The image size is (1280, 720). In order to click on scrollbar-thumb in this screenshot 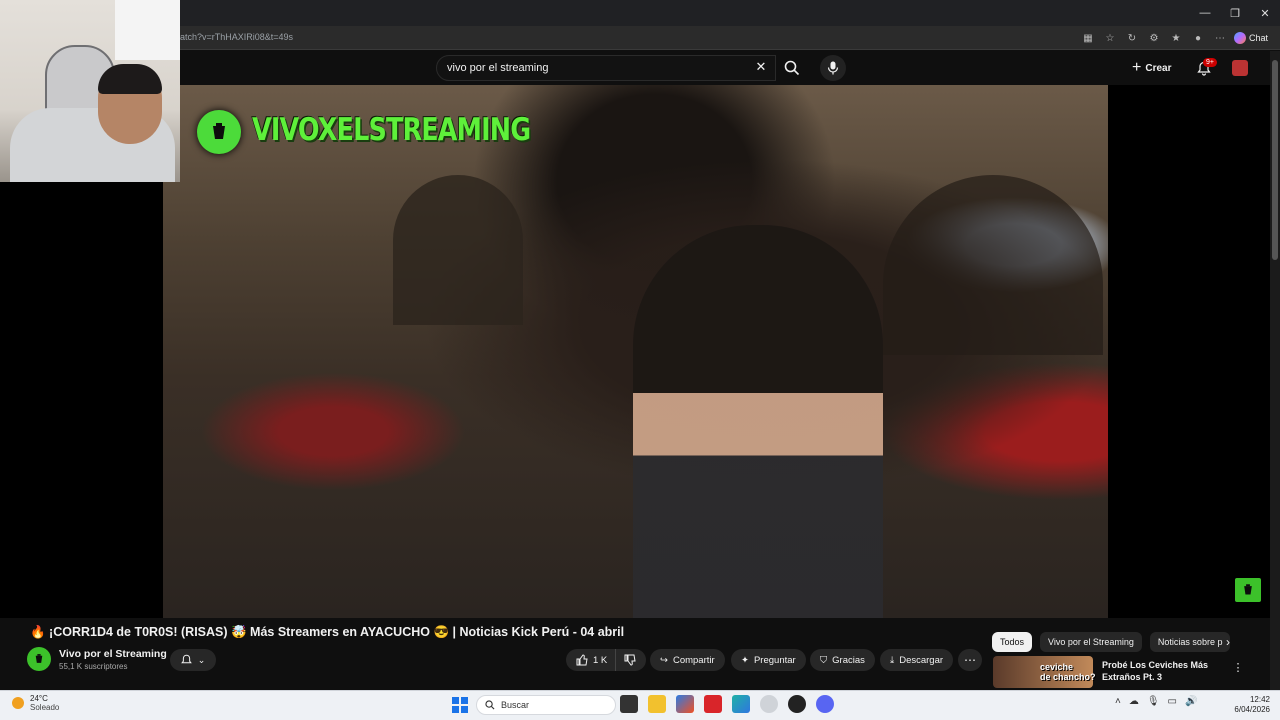, I will do `click(1275, 160)`.